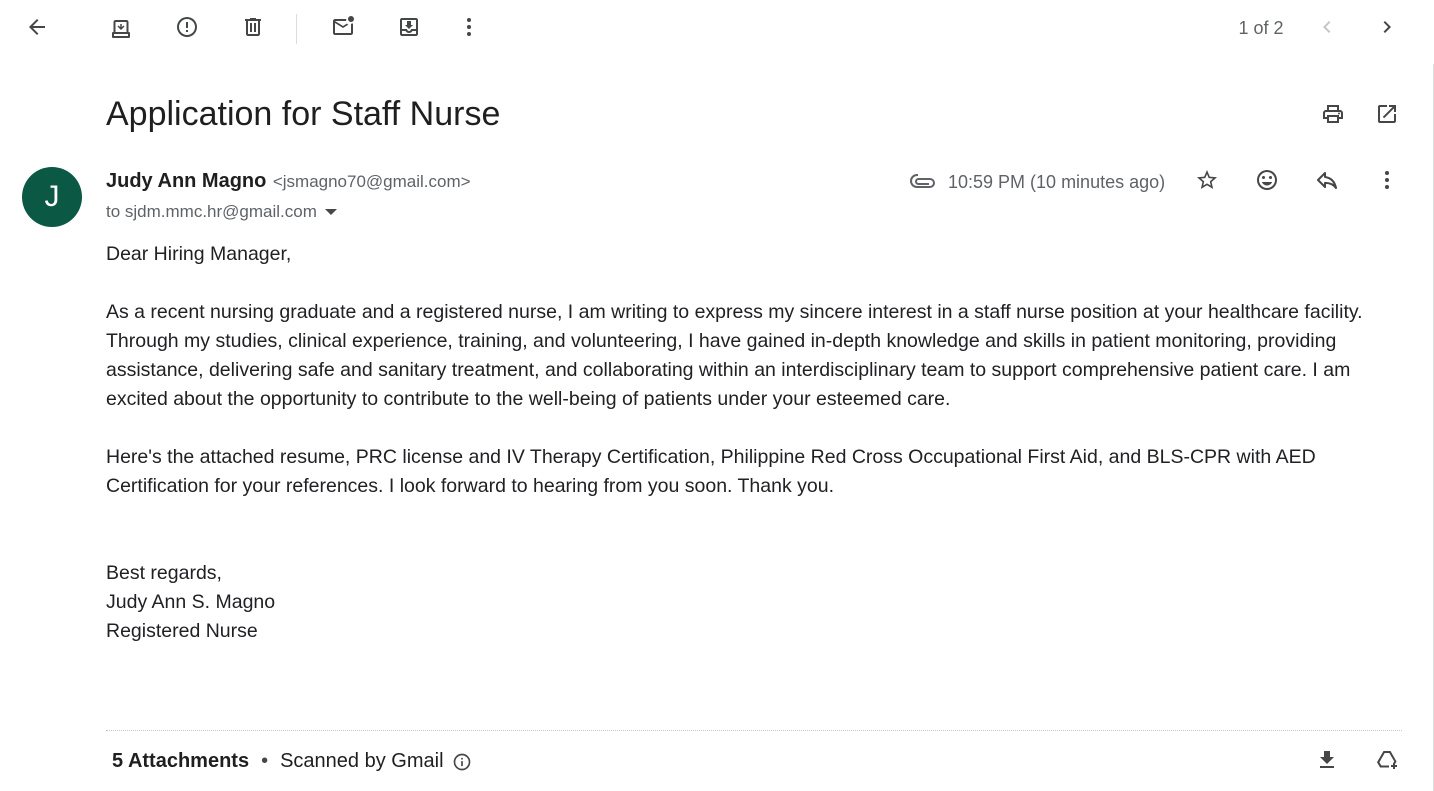  I want to click on delete-button, so click(253, 29).